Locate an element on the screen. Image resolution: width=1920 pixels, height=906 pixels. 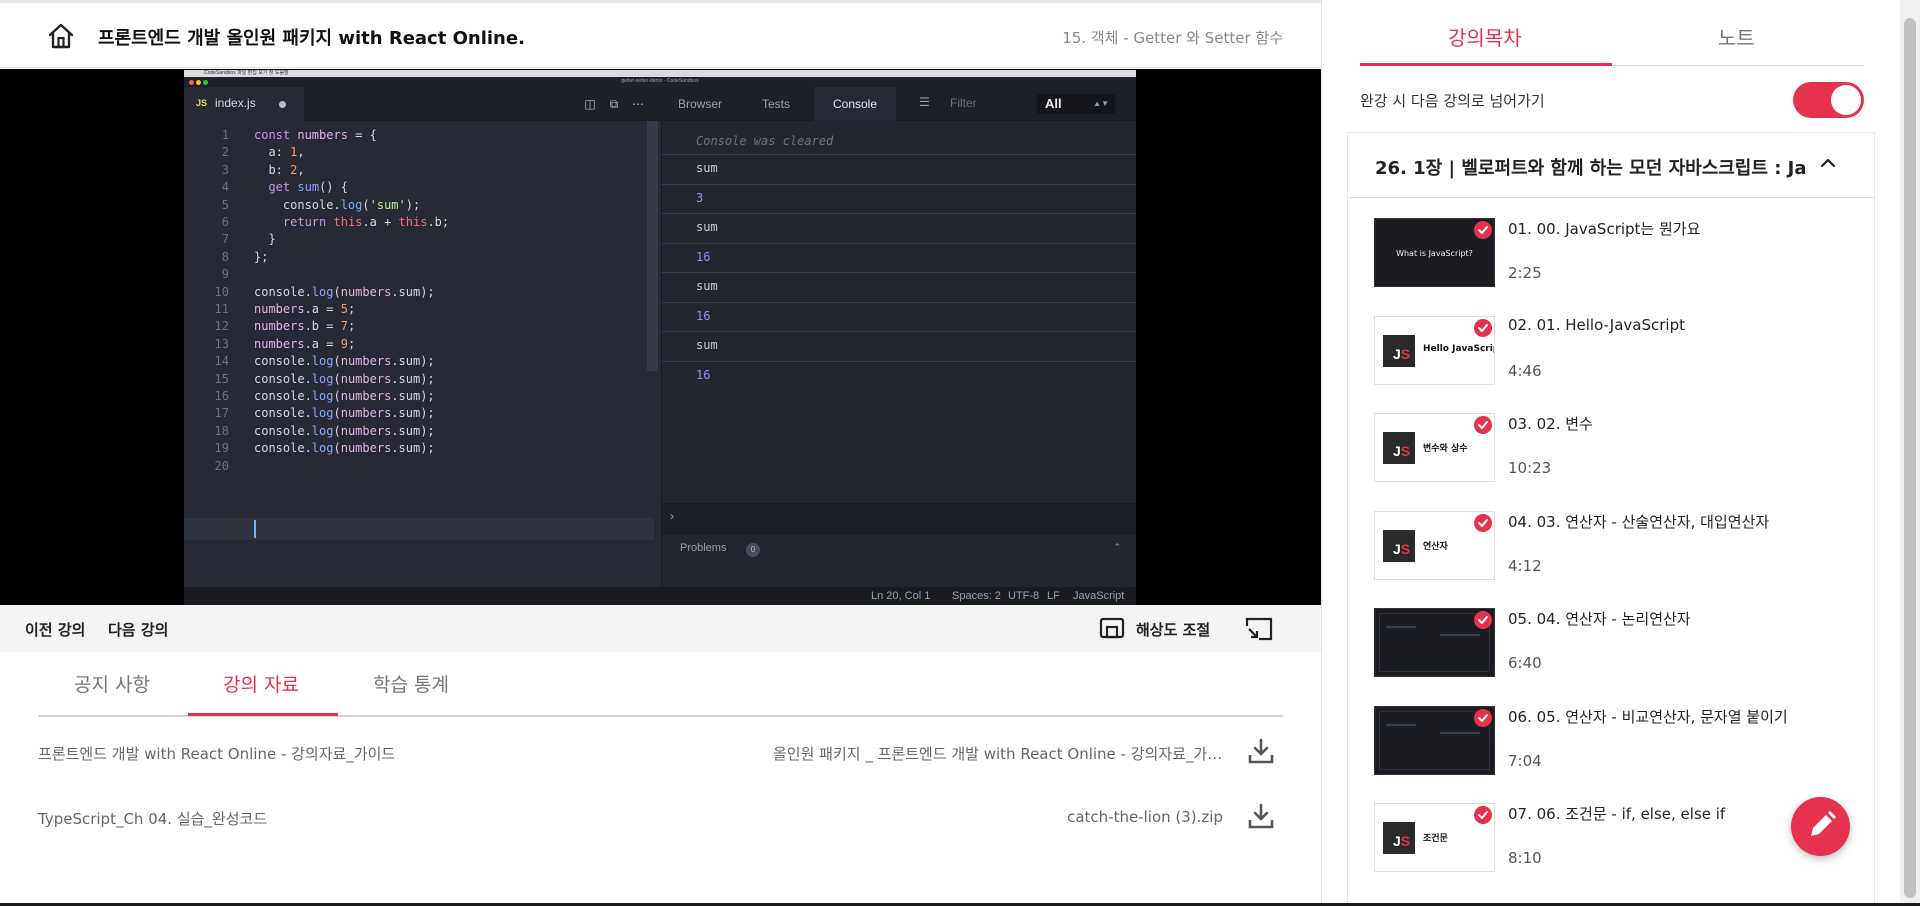
mac-menubar: CodeSandbox 파일 편집 보기 창 도움말 is located at coordinates (660, 73).